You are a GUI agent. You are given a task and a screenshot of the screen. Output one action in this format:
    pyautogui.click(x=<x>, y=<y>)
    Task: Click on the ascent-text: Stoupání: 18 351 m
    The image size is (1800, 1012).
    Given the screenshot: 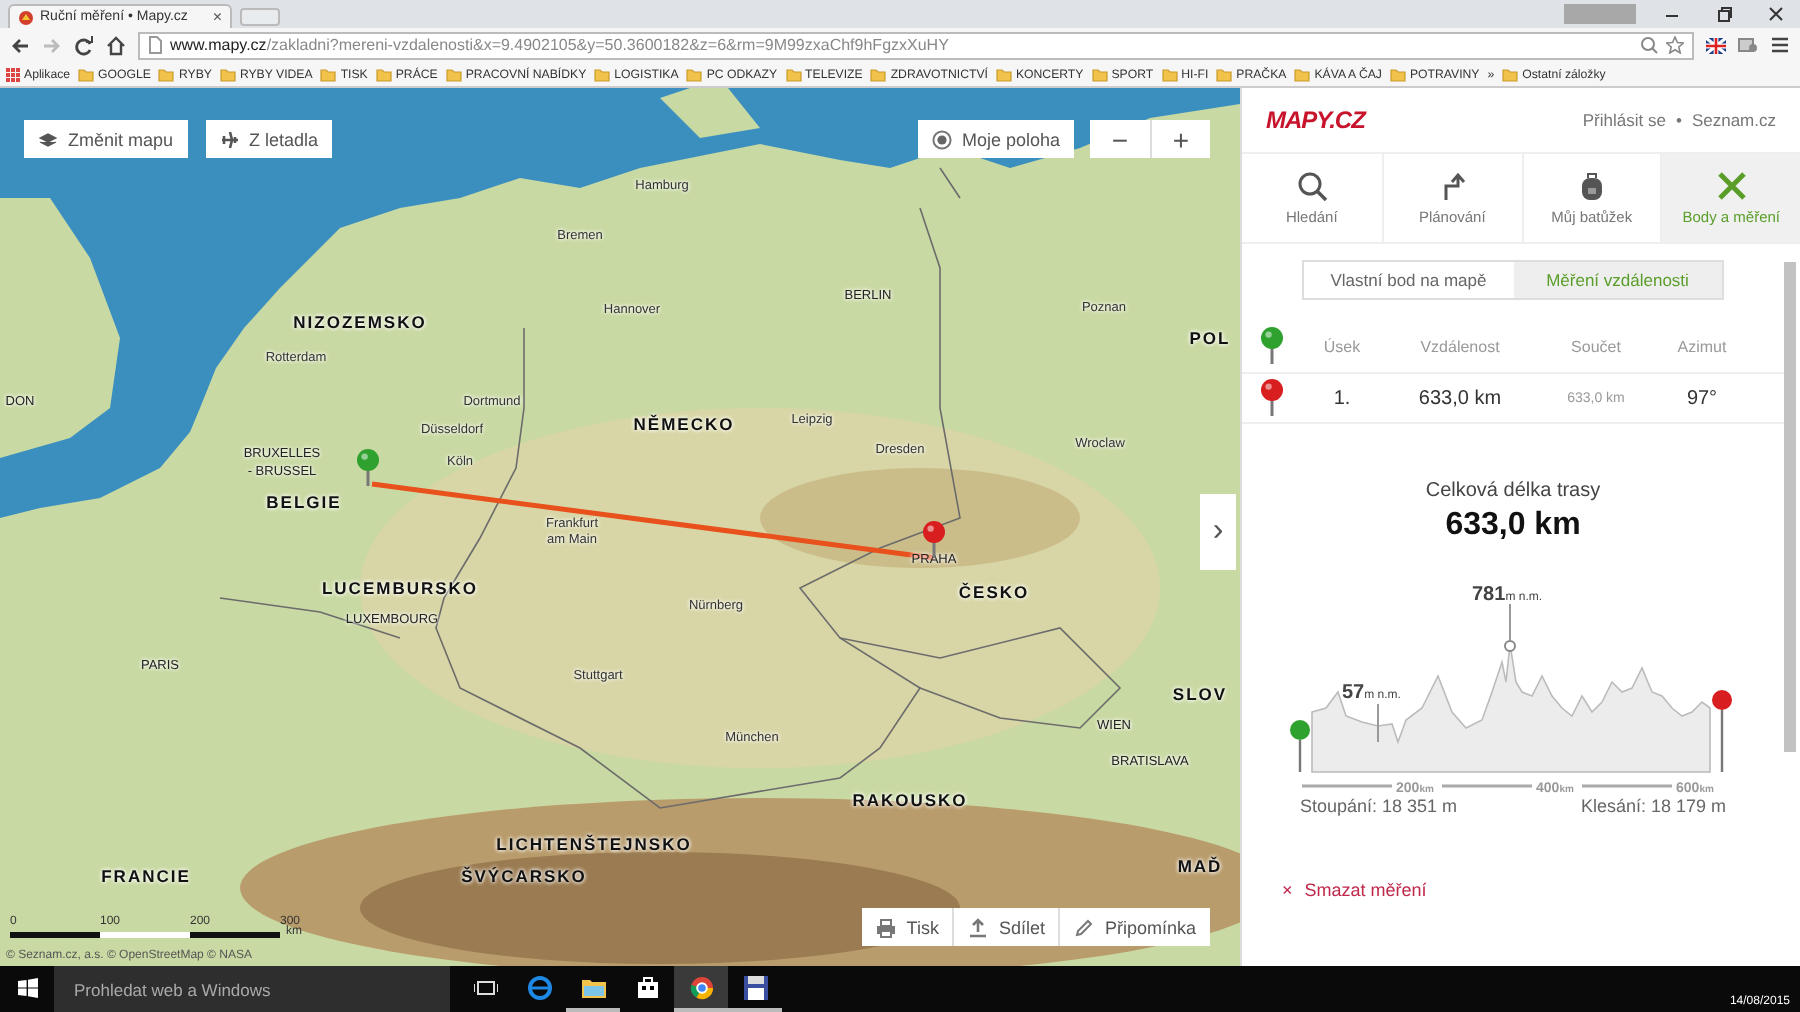 What is the action you would take?
    pyautogui.click(x=1379, y=806)
    